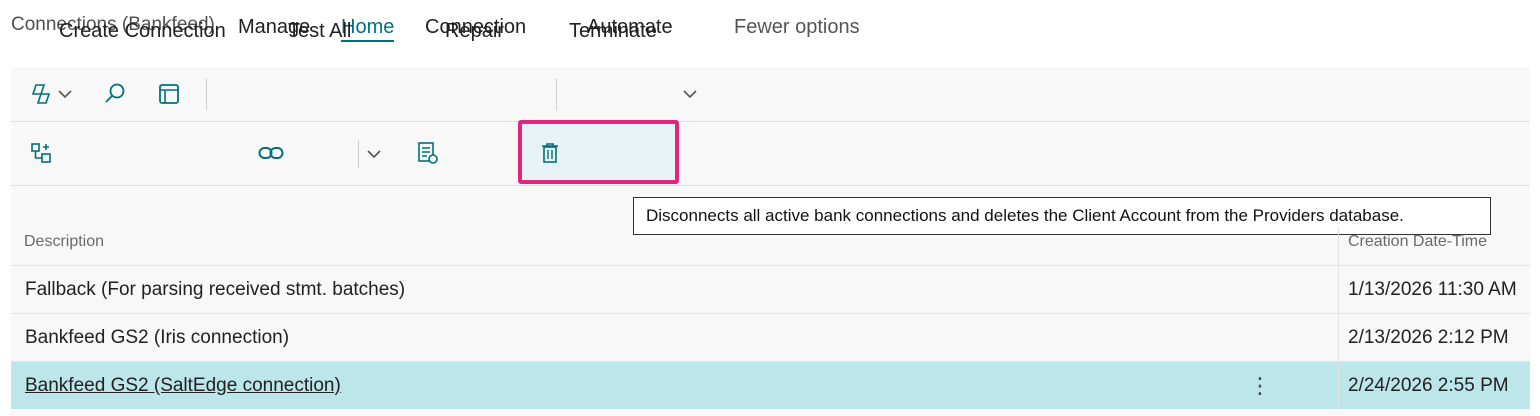 Image resolution: width=1540 pixels, height=416 pixels. I want to click on column-header-divider, so click(1338, 246).